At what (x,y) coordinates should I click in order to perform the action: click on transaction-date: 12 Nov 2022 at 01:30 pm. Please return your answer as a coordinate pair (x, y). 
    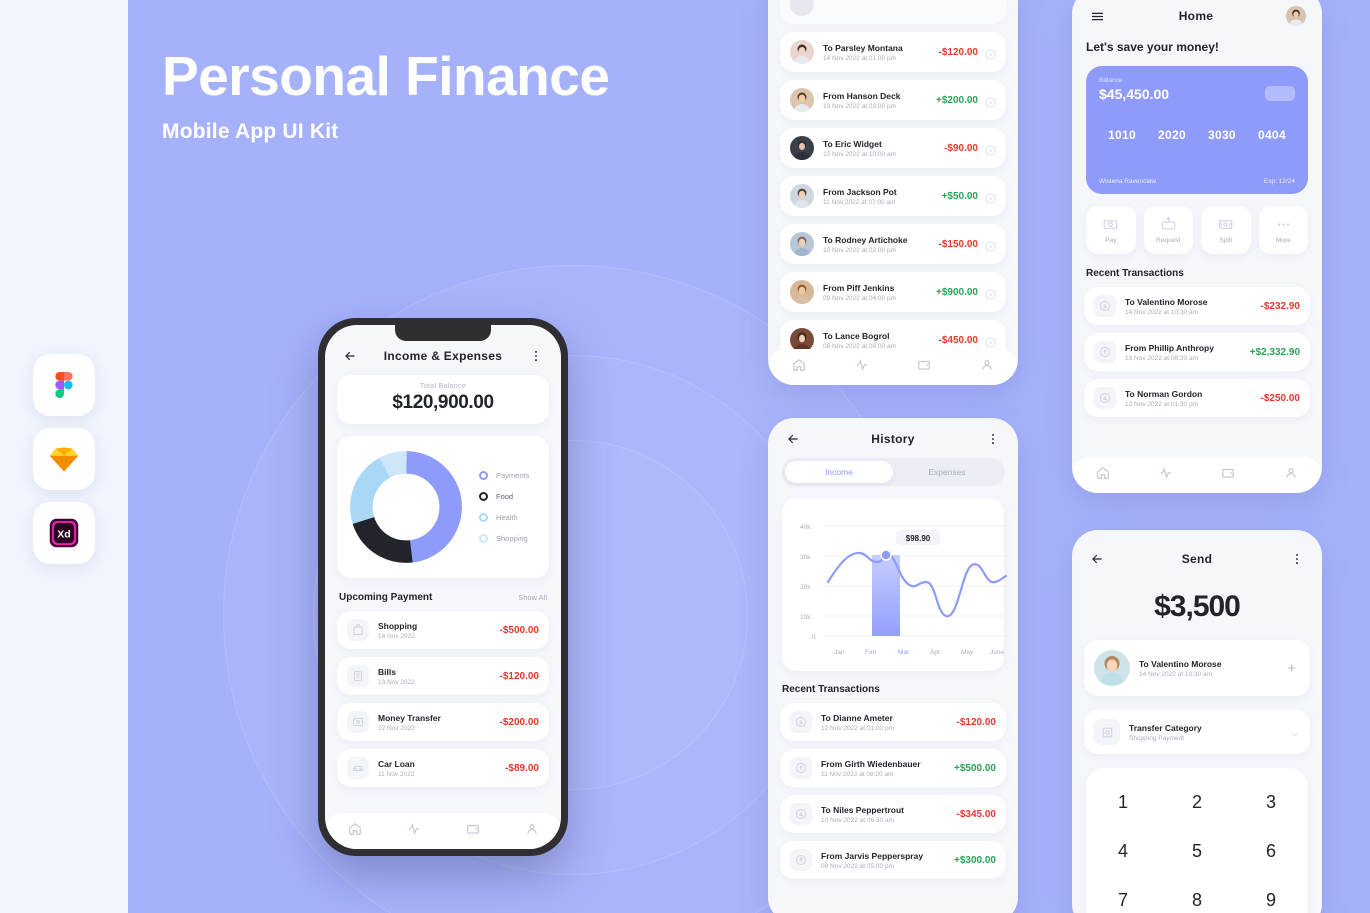
    Looking at the image, I should click on (1161, 404).